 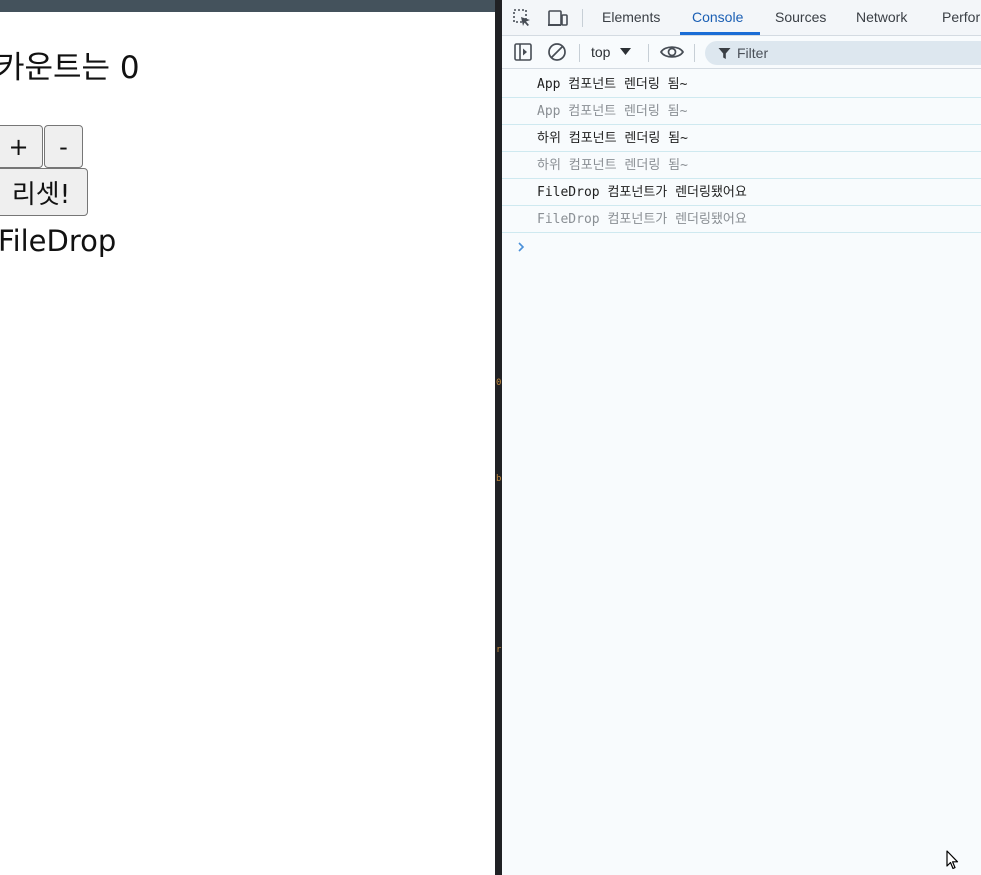 I want to click on active-tab-indicator, so click(x=720, y=33).